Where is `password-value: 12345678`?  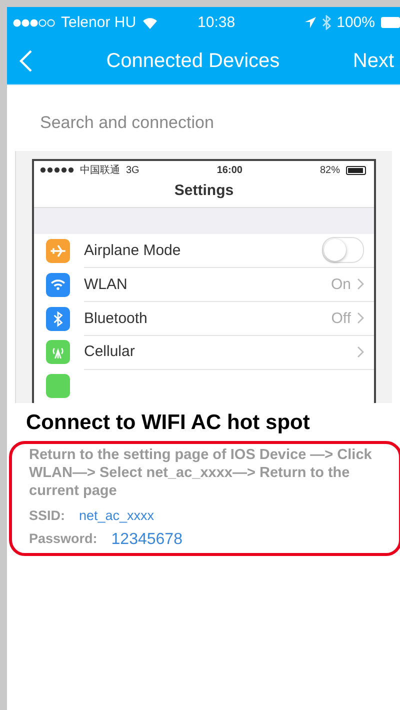
password-value: 12345678 is located at coordinates (146, 540).